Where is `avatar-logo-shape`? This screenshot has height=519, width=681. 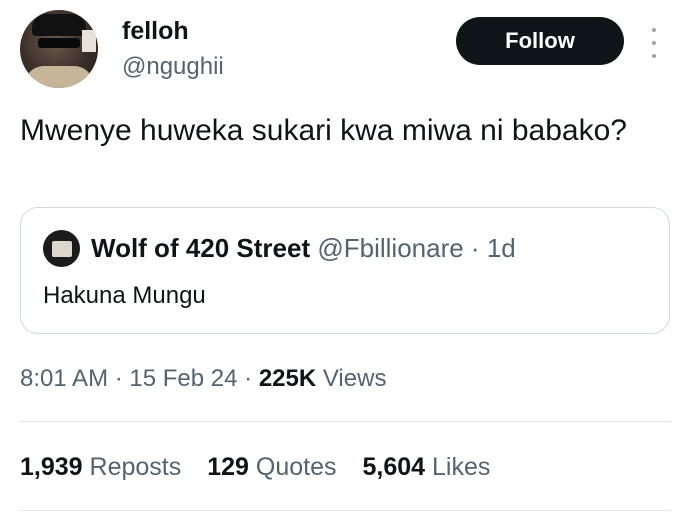
avatar-logo-shape is located at coordinates (89, 41).